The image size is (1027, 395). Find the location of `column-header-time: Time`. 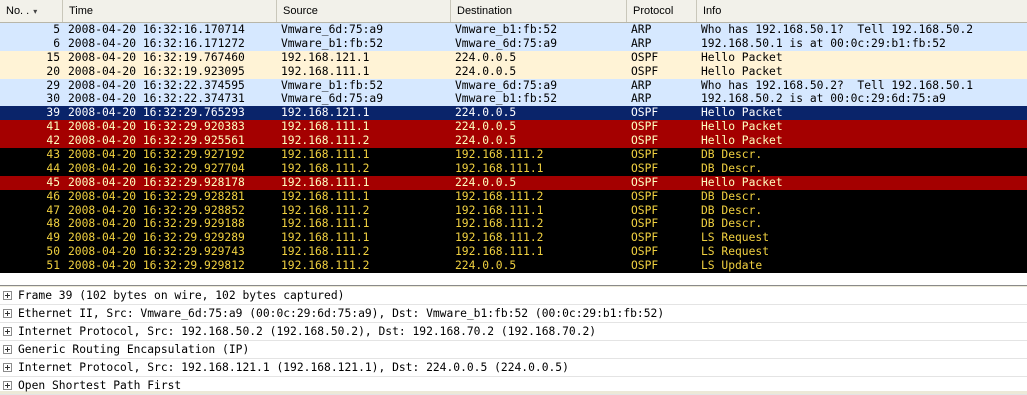

column-header-time: Time is located at coordinates (170, 11).